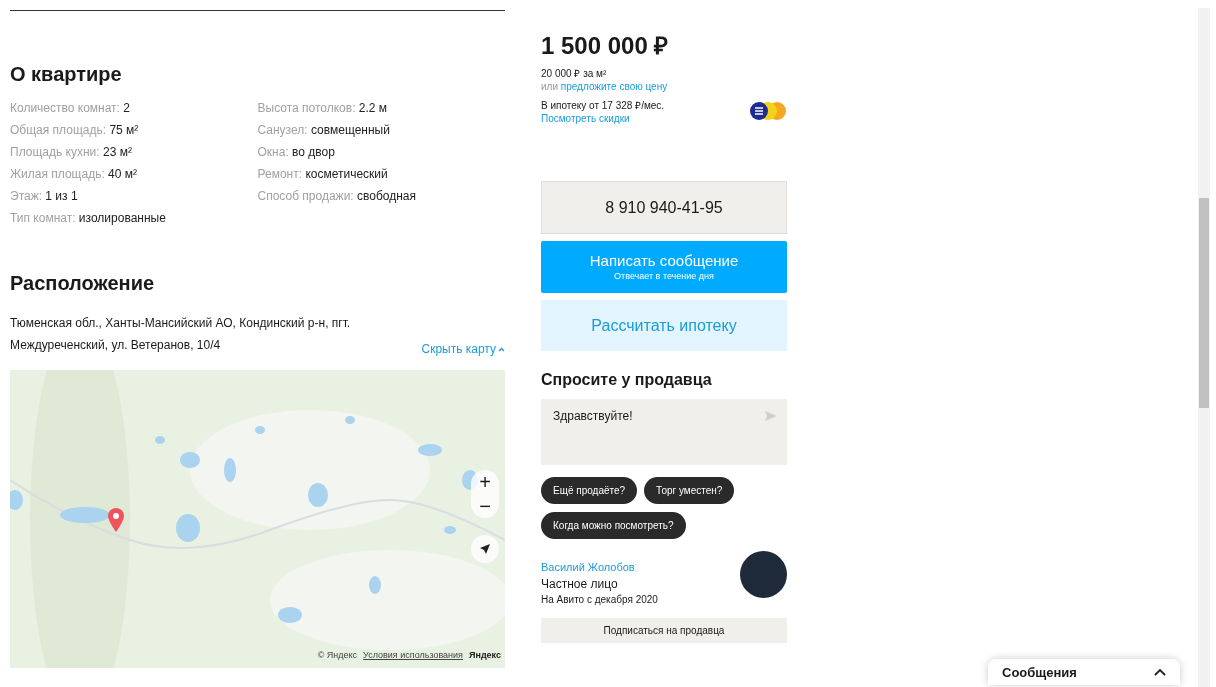 The image size is (1216, 687). What do you see at coordinates (337, 196) in the screenshot?
I see `param-text: Способ продажи: свободная` at bounding box center [337, 196].